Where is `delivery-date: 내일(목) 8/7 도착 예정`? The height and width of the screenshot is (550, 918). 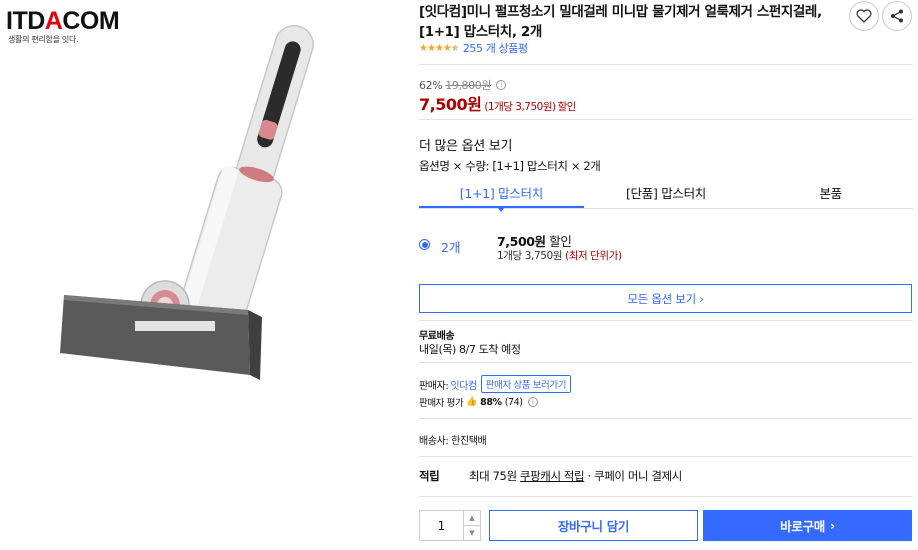
delivery-date: 내일(목) 8/7 도착 예정 is located at coordinates (470, 349).